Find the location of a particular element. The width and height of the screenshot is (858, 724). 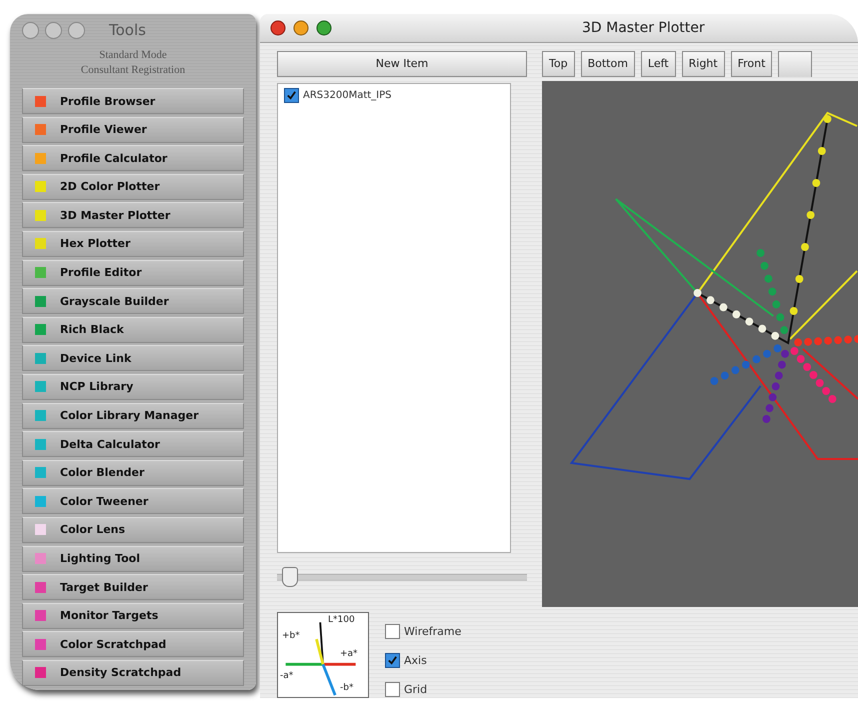

tool-button: Rich Black is located at coordinates (133, 329).